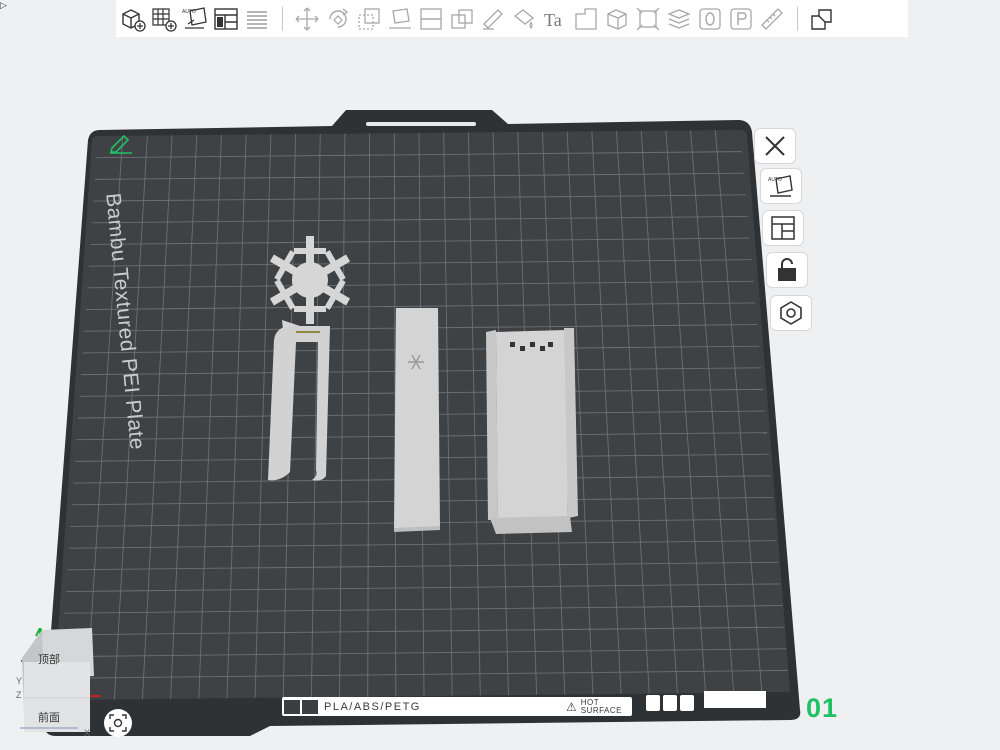  I want to click on paint-seam-icon, so click(524, 18).